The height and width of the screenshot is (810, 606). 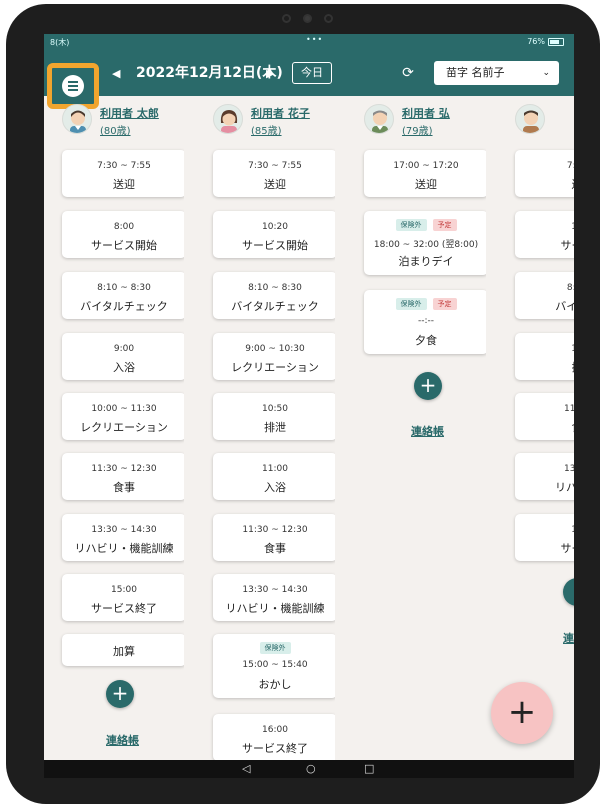 What do you see at coordinates (544, 476) in the screenshot?
I see `schedule-card: 13:30 リハビリ` at bounding box center [544, 476].